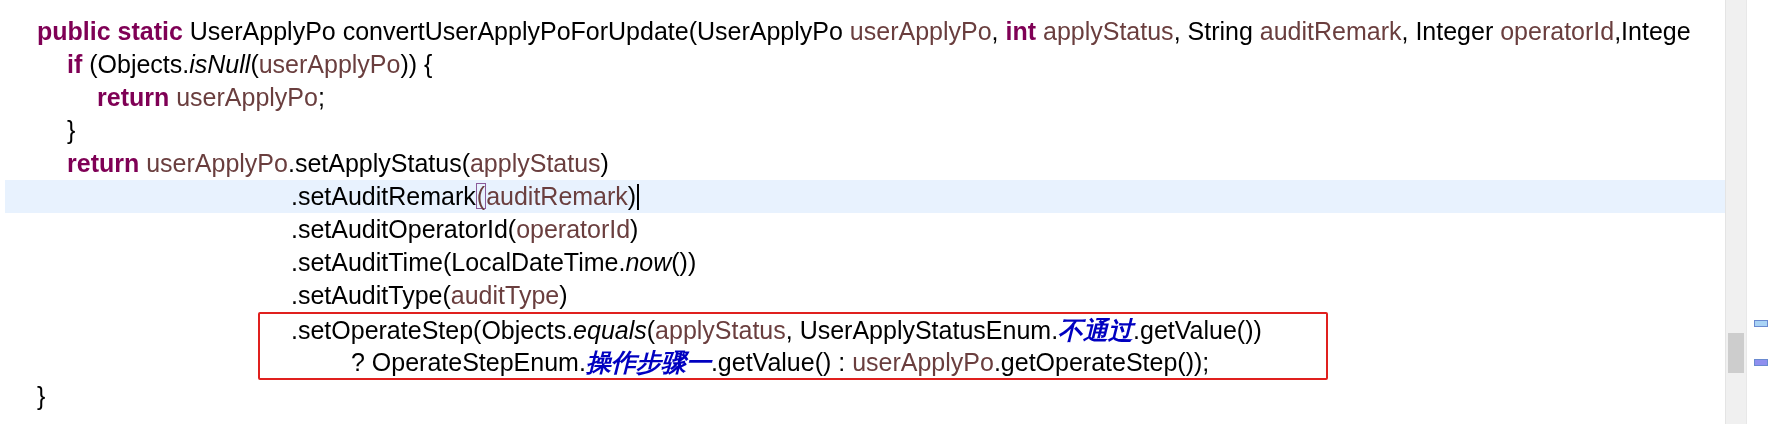  Describe the element at coordinates (864, 31) in the screenshot. I see `code-line: public static UserApplyPo convertUserApplyPoForUpdate(UserApplyPo userApplyPo, int applyStatus, String auditRemark, Integer operatorId,Intege` at that location.